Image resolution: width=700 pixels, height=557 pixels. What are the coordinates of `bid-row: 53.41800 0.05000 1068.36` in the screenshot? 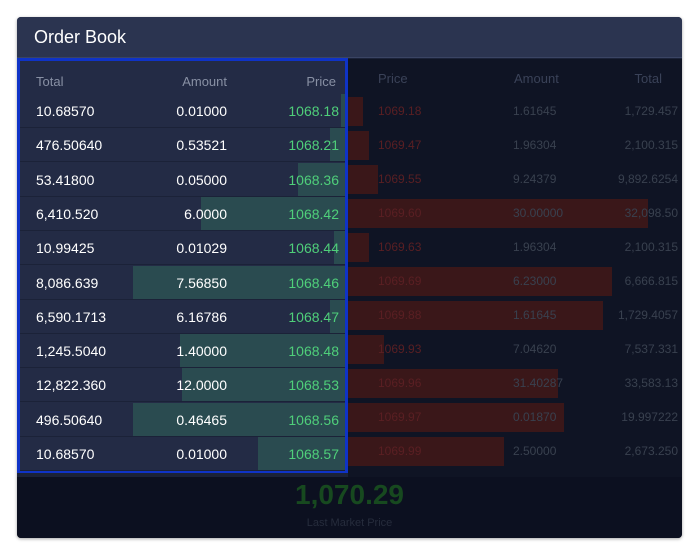 It's located at (182, 179).